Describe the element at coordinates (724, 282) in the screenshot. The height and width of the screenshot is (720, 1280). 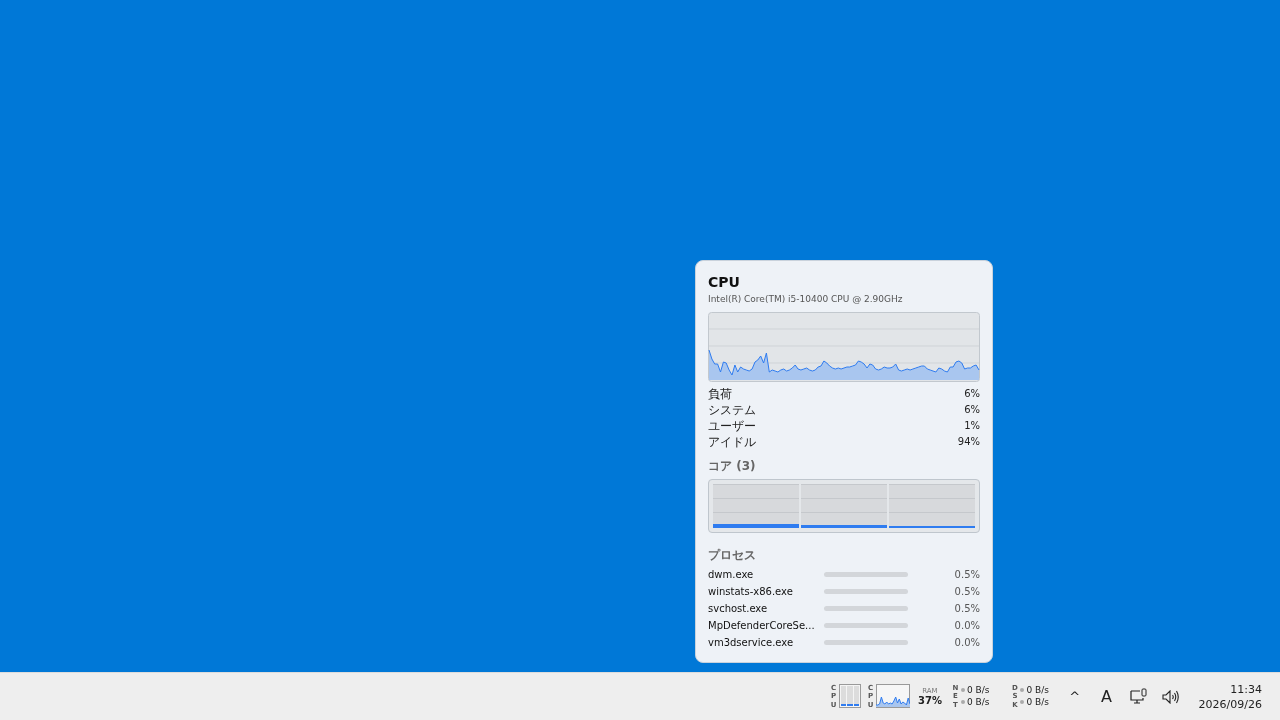
I see `flyout-title: CPU` at that location.